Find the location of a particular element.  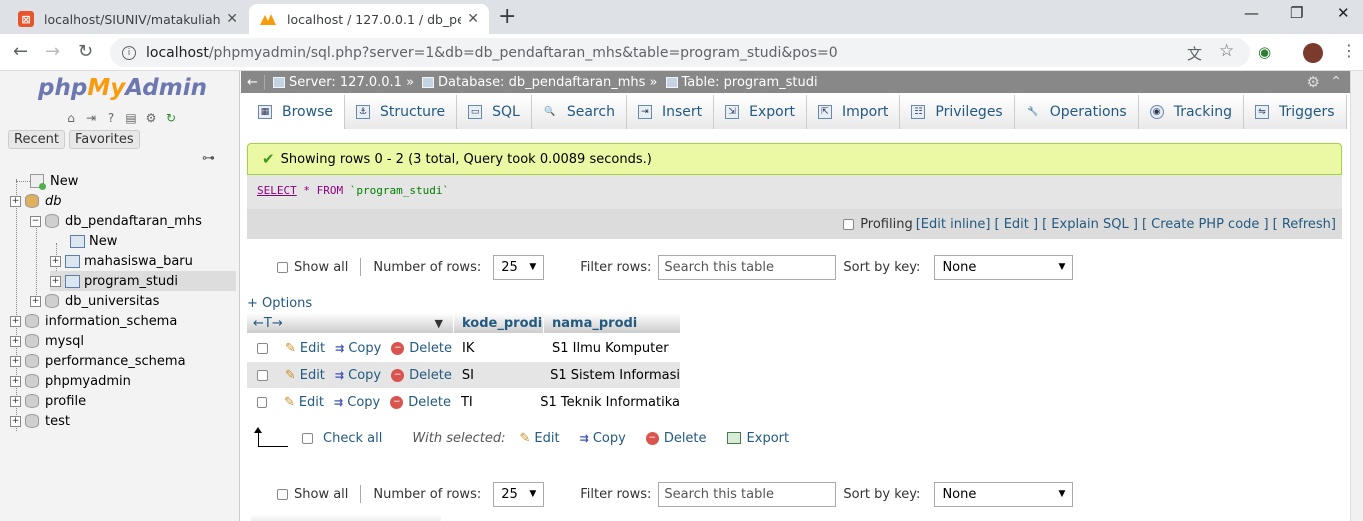

profiling-checkbox is located at coordinates (849, 224).